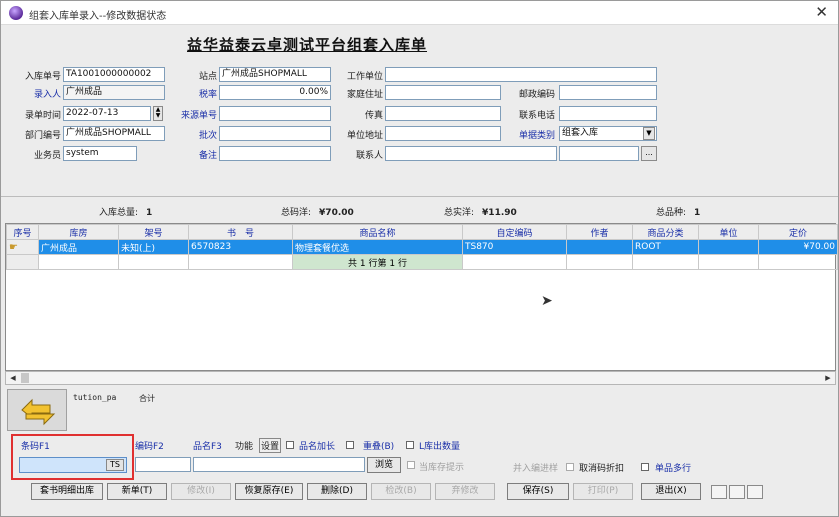  I want to click on inbound-no-field: TA1001000000002, so click(114, 74).